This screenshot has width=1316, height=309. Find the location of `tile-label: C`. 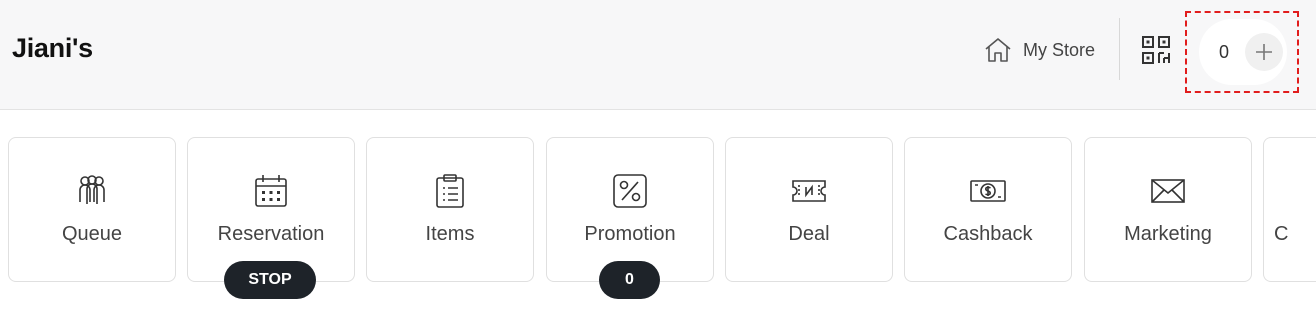

tile-label: C is located at coordinates (1281, 234).